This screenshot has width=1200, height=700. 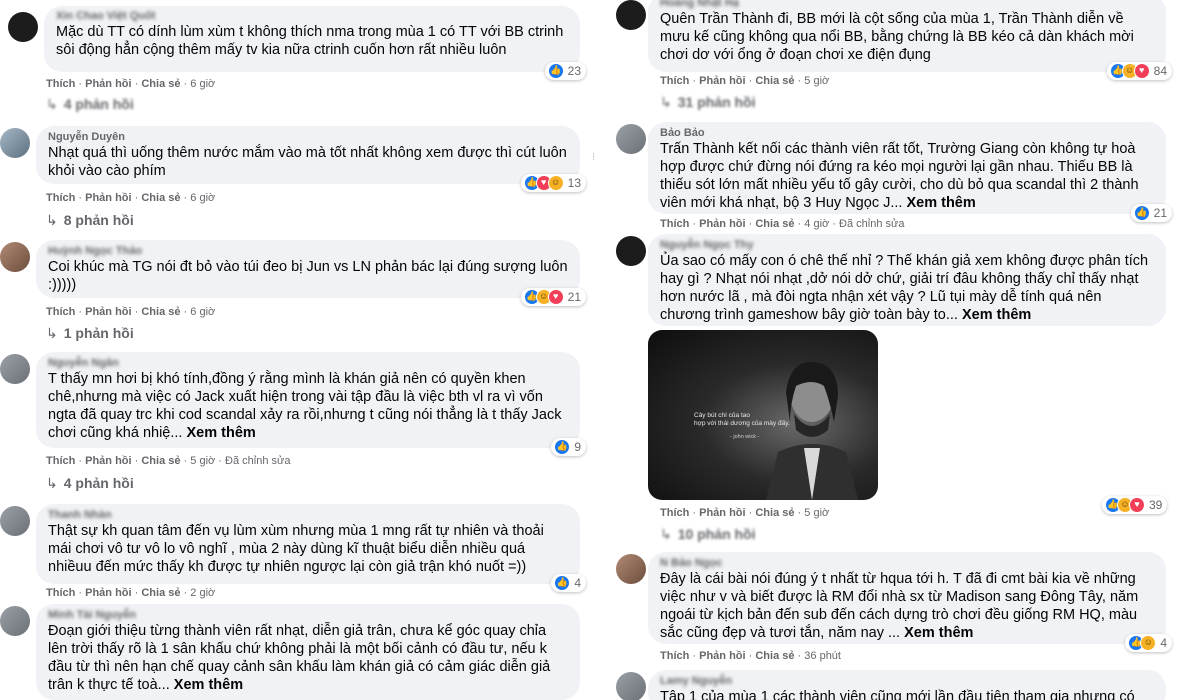 I want to click on like-icon: 👍, so click(x=562, y=447).